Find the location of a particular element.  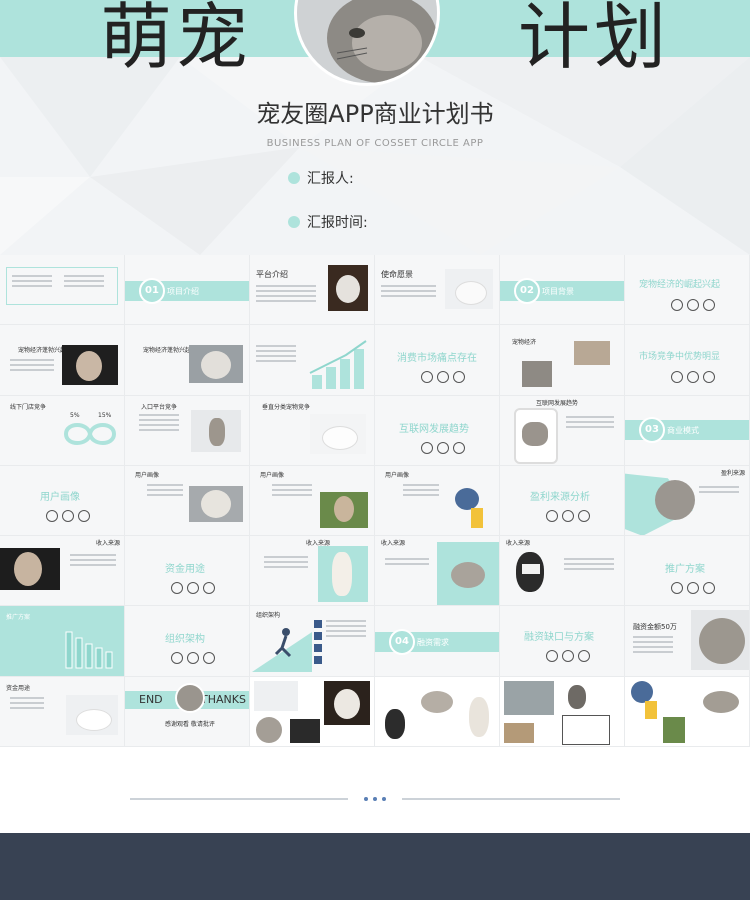

slide-thumb-internet-trend: 互联网发展趋势 is located at coordinates (437, 430).